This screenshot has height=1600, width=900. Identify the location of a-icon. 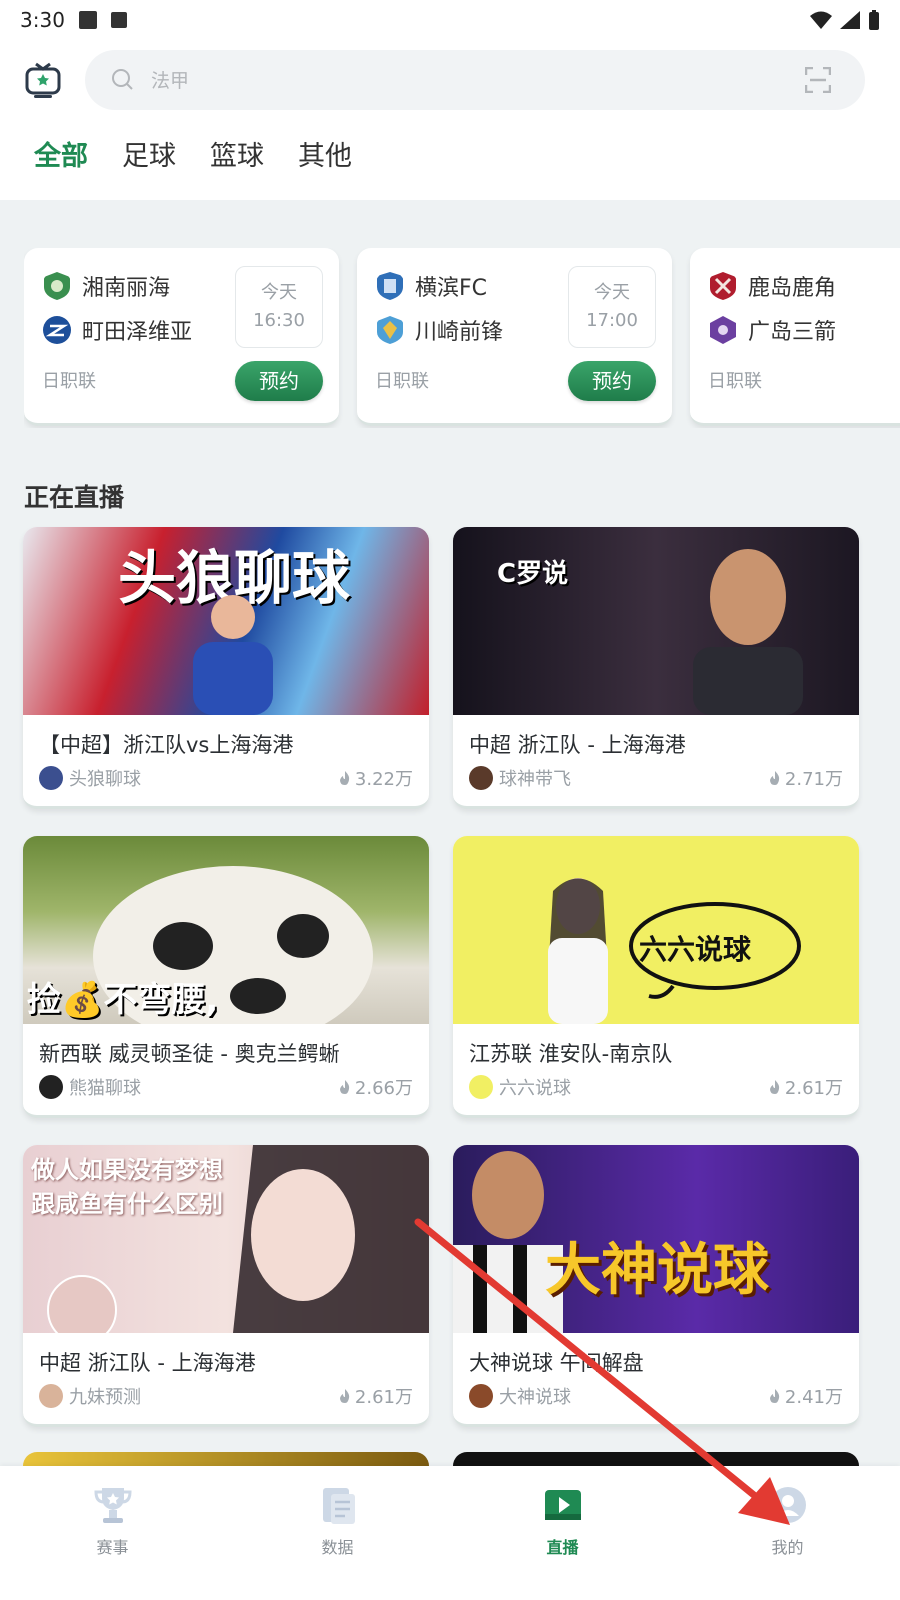
(118, 20).